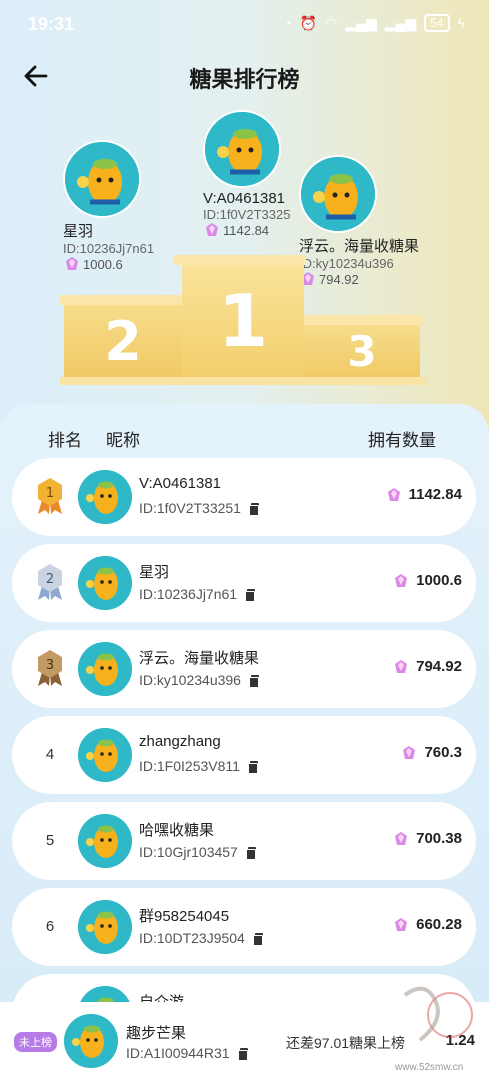 This screenshot has height=1080, width=489. I want to click on table-row: 5 哈嘿收糖果 ID:10Gjr103457 700.38, so click(244, 841).